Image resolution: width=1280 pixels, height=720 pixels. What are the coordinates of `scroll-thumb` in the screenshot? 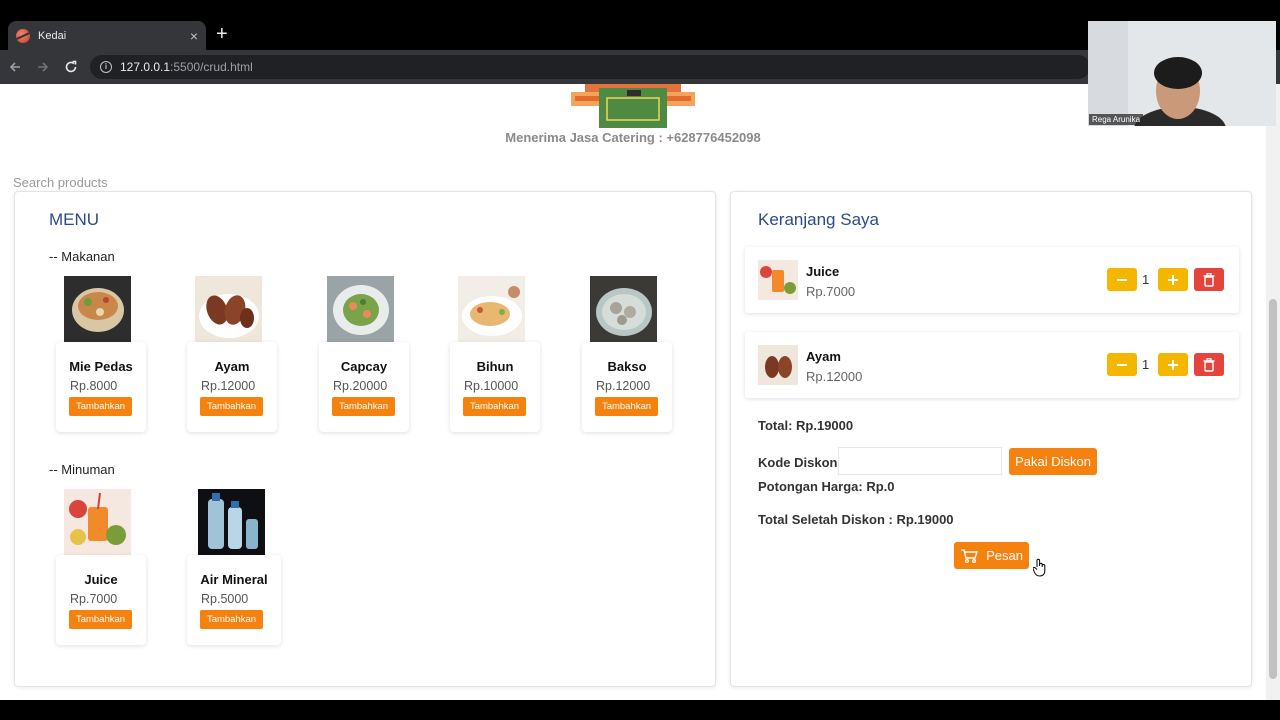 It's located at (1273, 489).